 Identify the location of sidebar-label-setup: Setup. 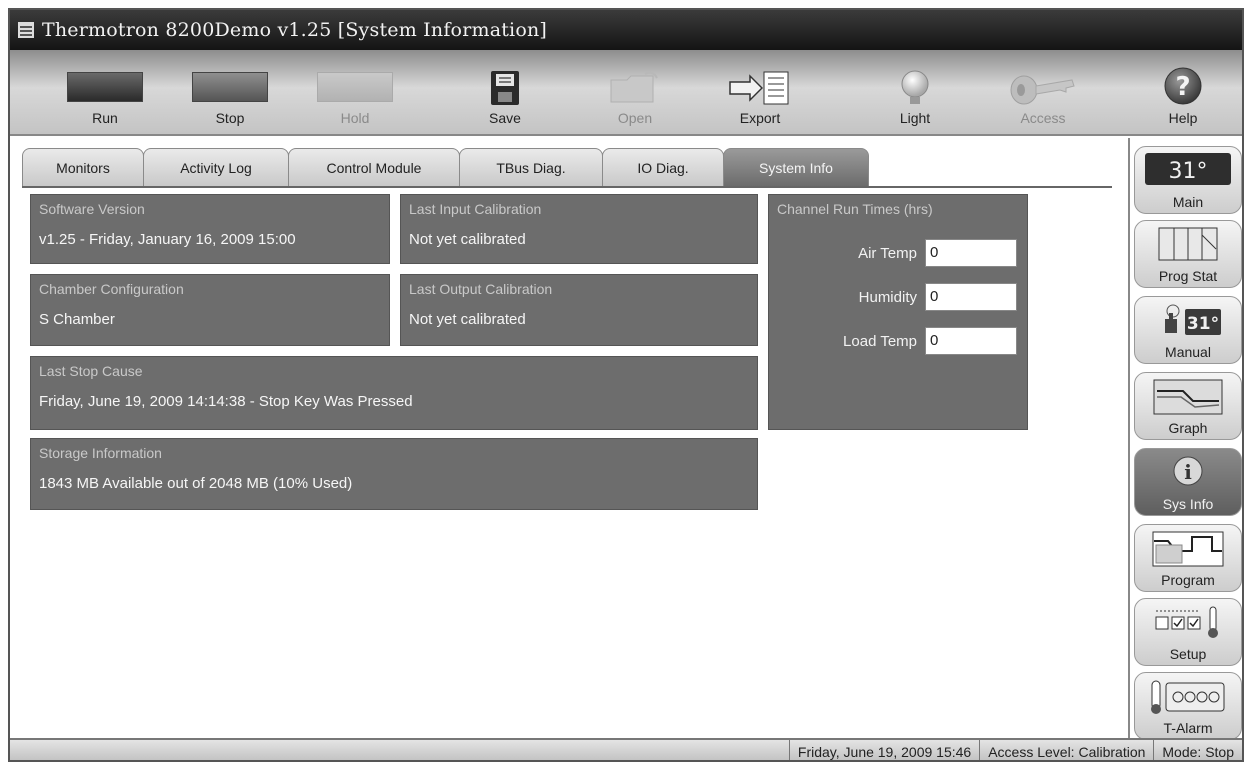
(1188, 654).